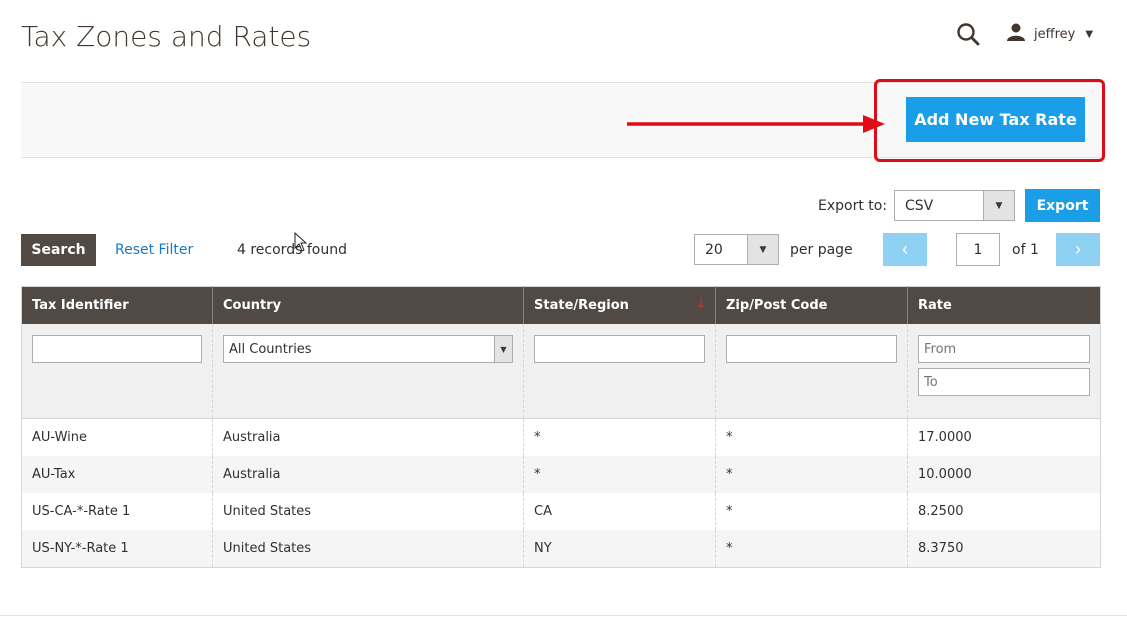  Describe the element at coordinates (811, 305) in the screenshot. I see `column-header-zip-post-code: Zip/Post Code` at that location.